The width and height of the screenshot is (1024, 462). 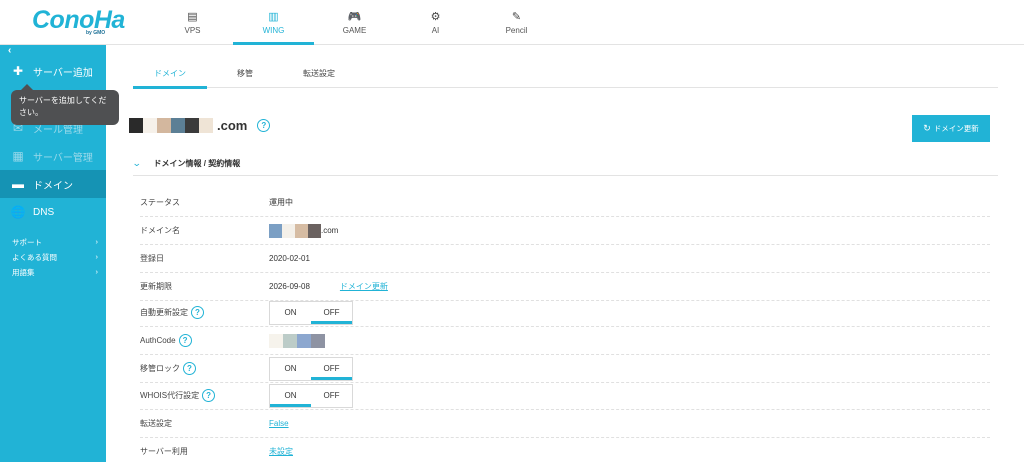 What do you see at coordinates (44, 212) in the screenshot?
I see `sidebar-item-label: DNS` at bounding box center [44, 212].